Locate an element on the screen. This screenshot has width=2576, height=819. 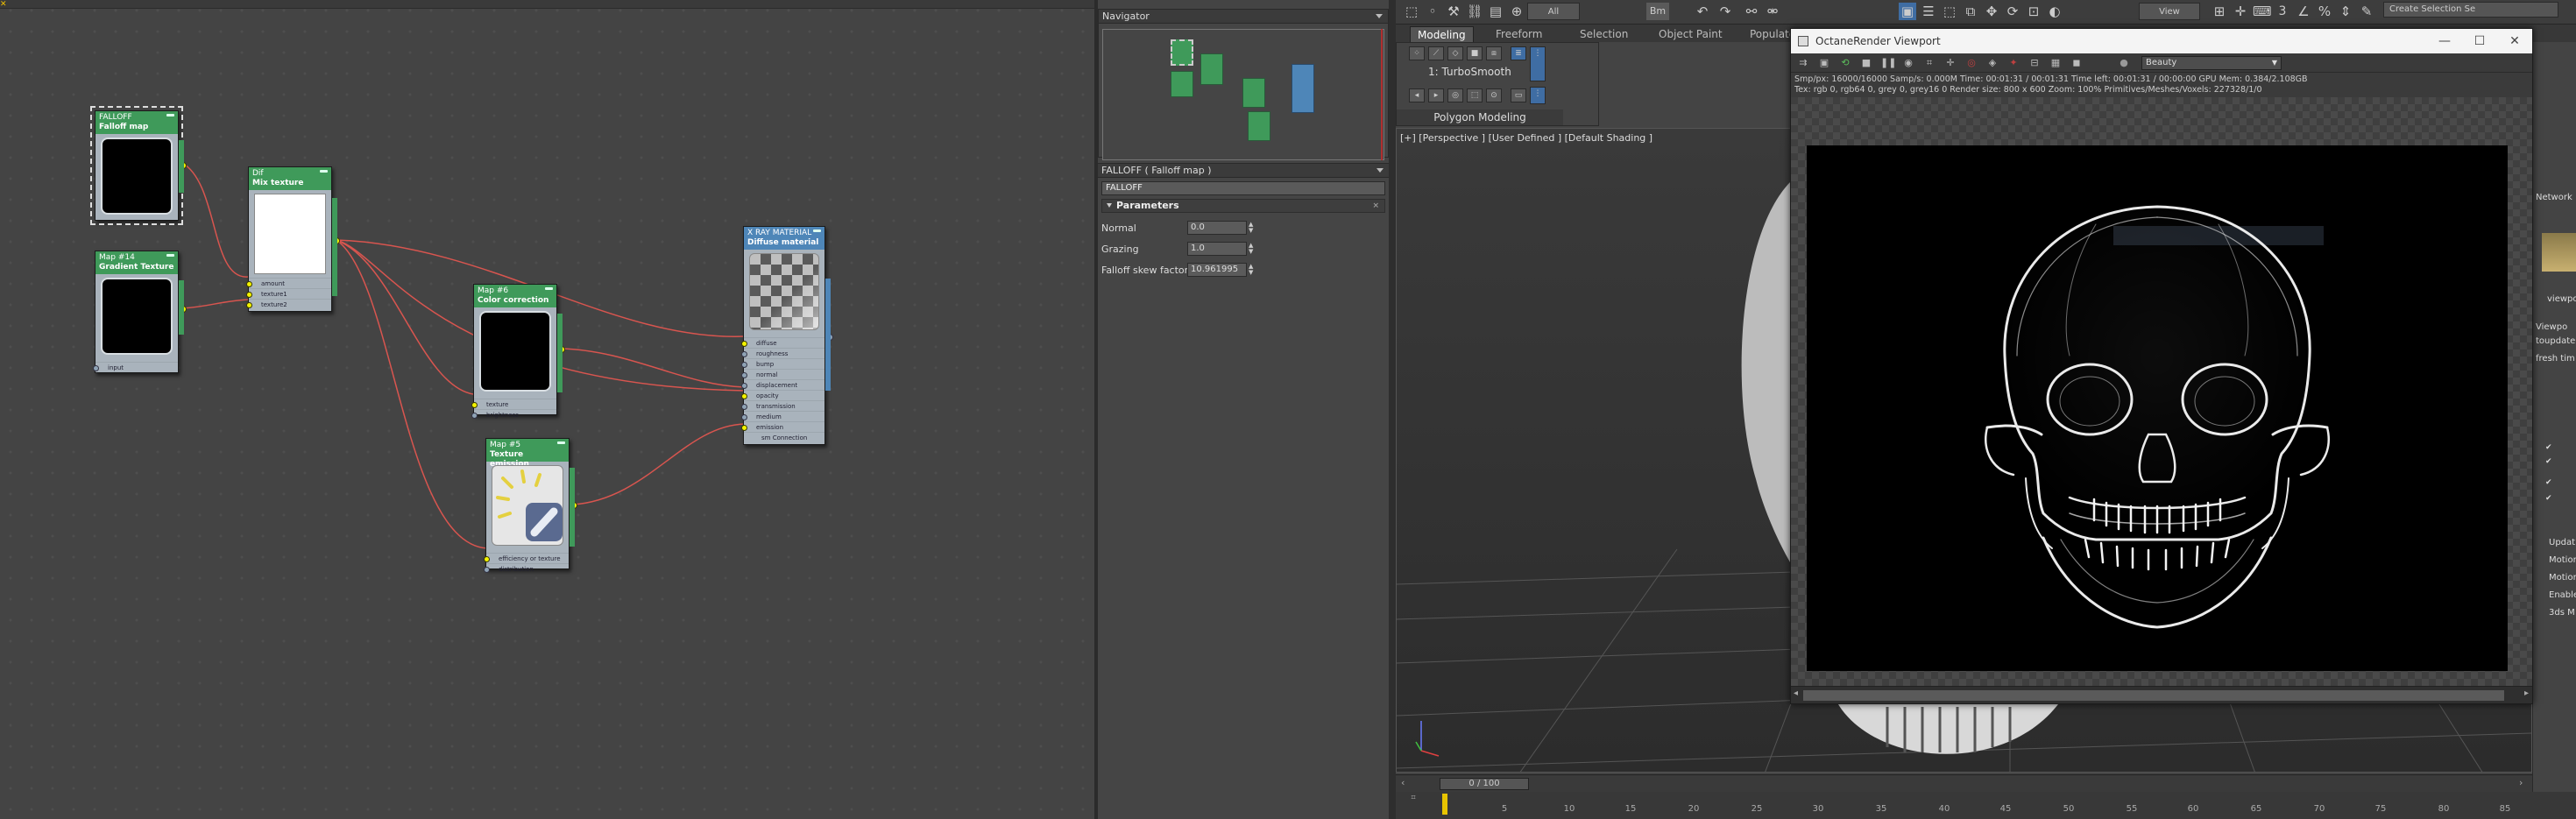
slot-texture1: texture1 is located at coordinates (288, 293).